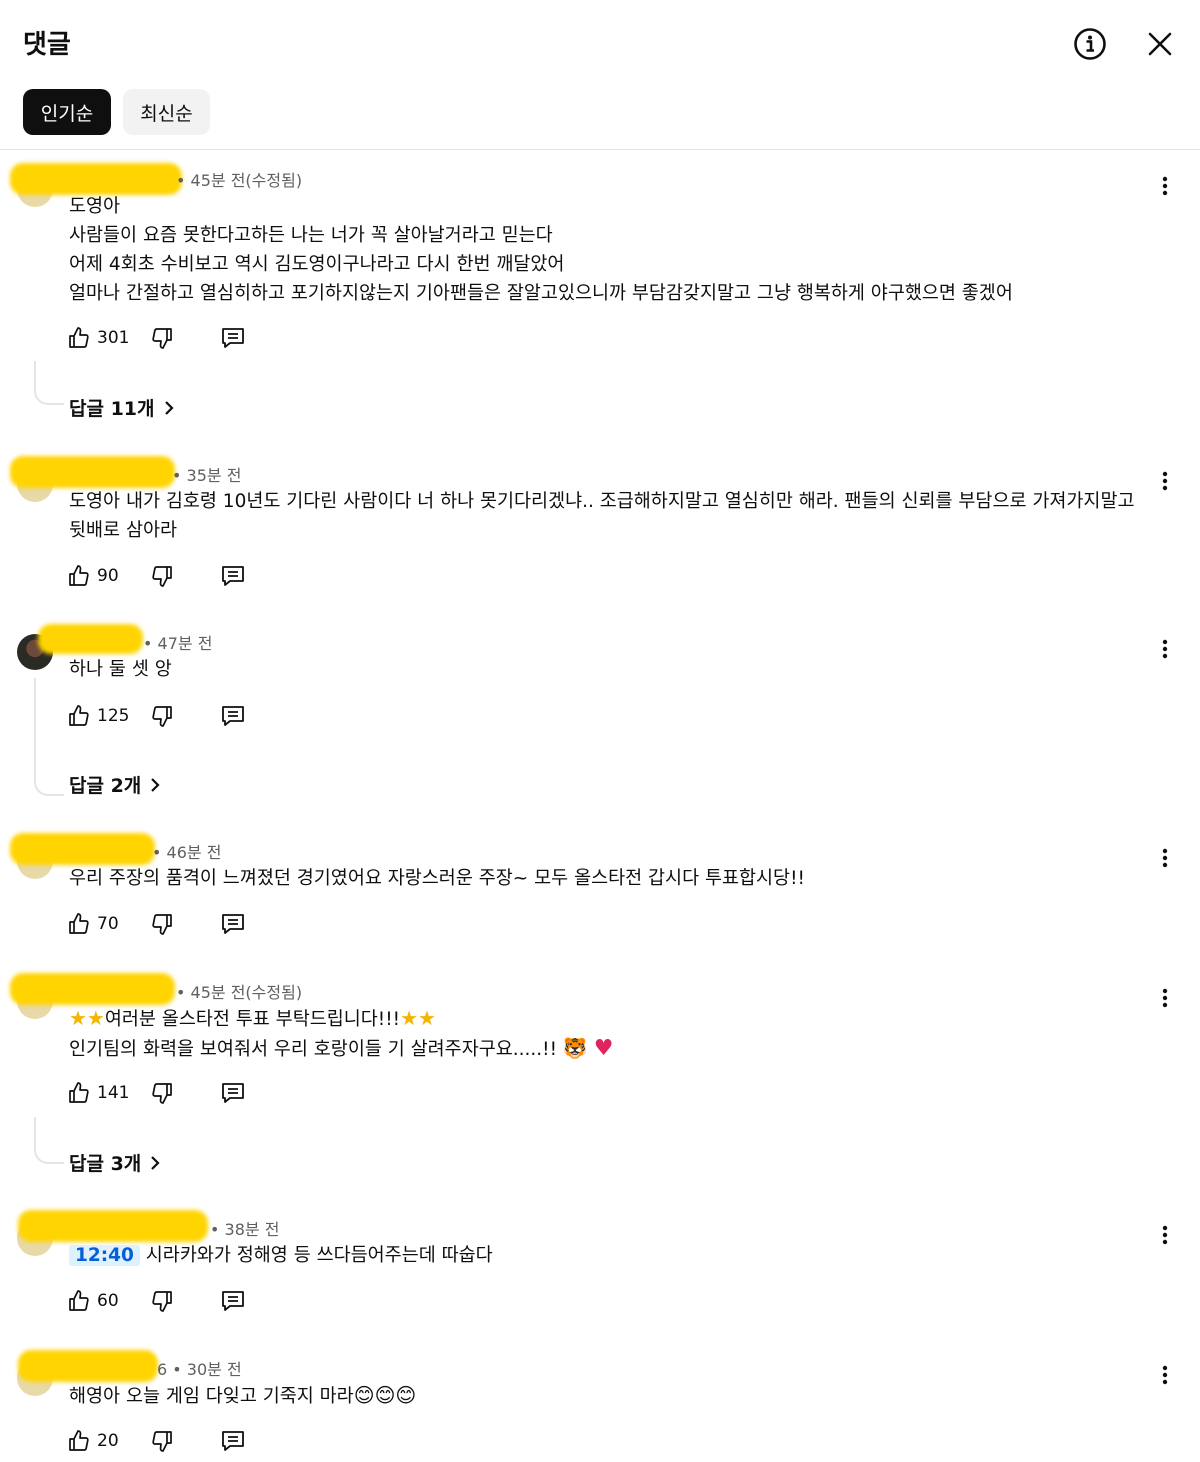 The height and width of the screenshot is (1462, 1200). Describe the element at coordinates (108, 1441) in the screenshot. I see `like-count: 20` at that location.